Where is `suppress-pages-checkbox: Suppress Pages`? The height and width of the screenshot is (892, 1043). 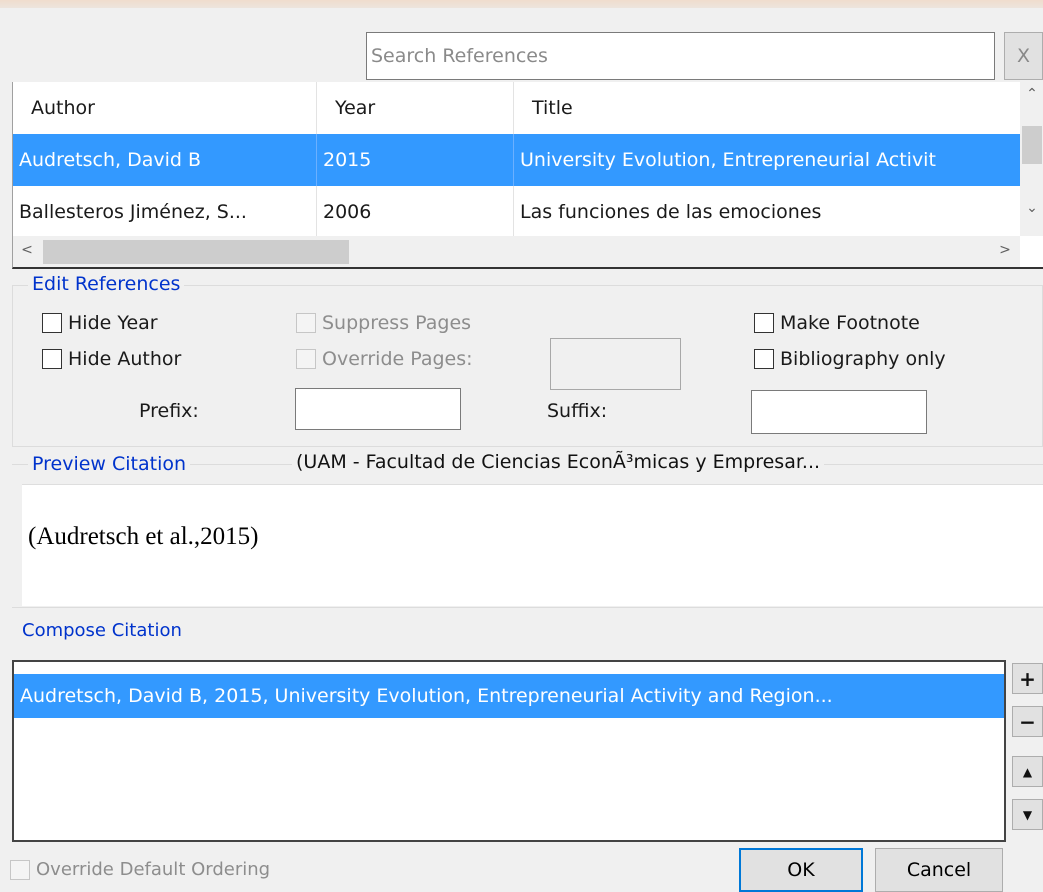
suppress-pages-checkbox: Suppress Pages is located at coordinates (383, 323).